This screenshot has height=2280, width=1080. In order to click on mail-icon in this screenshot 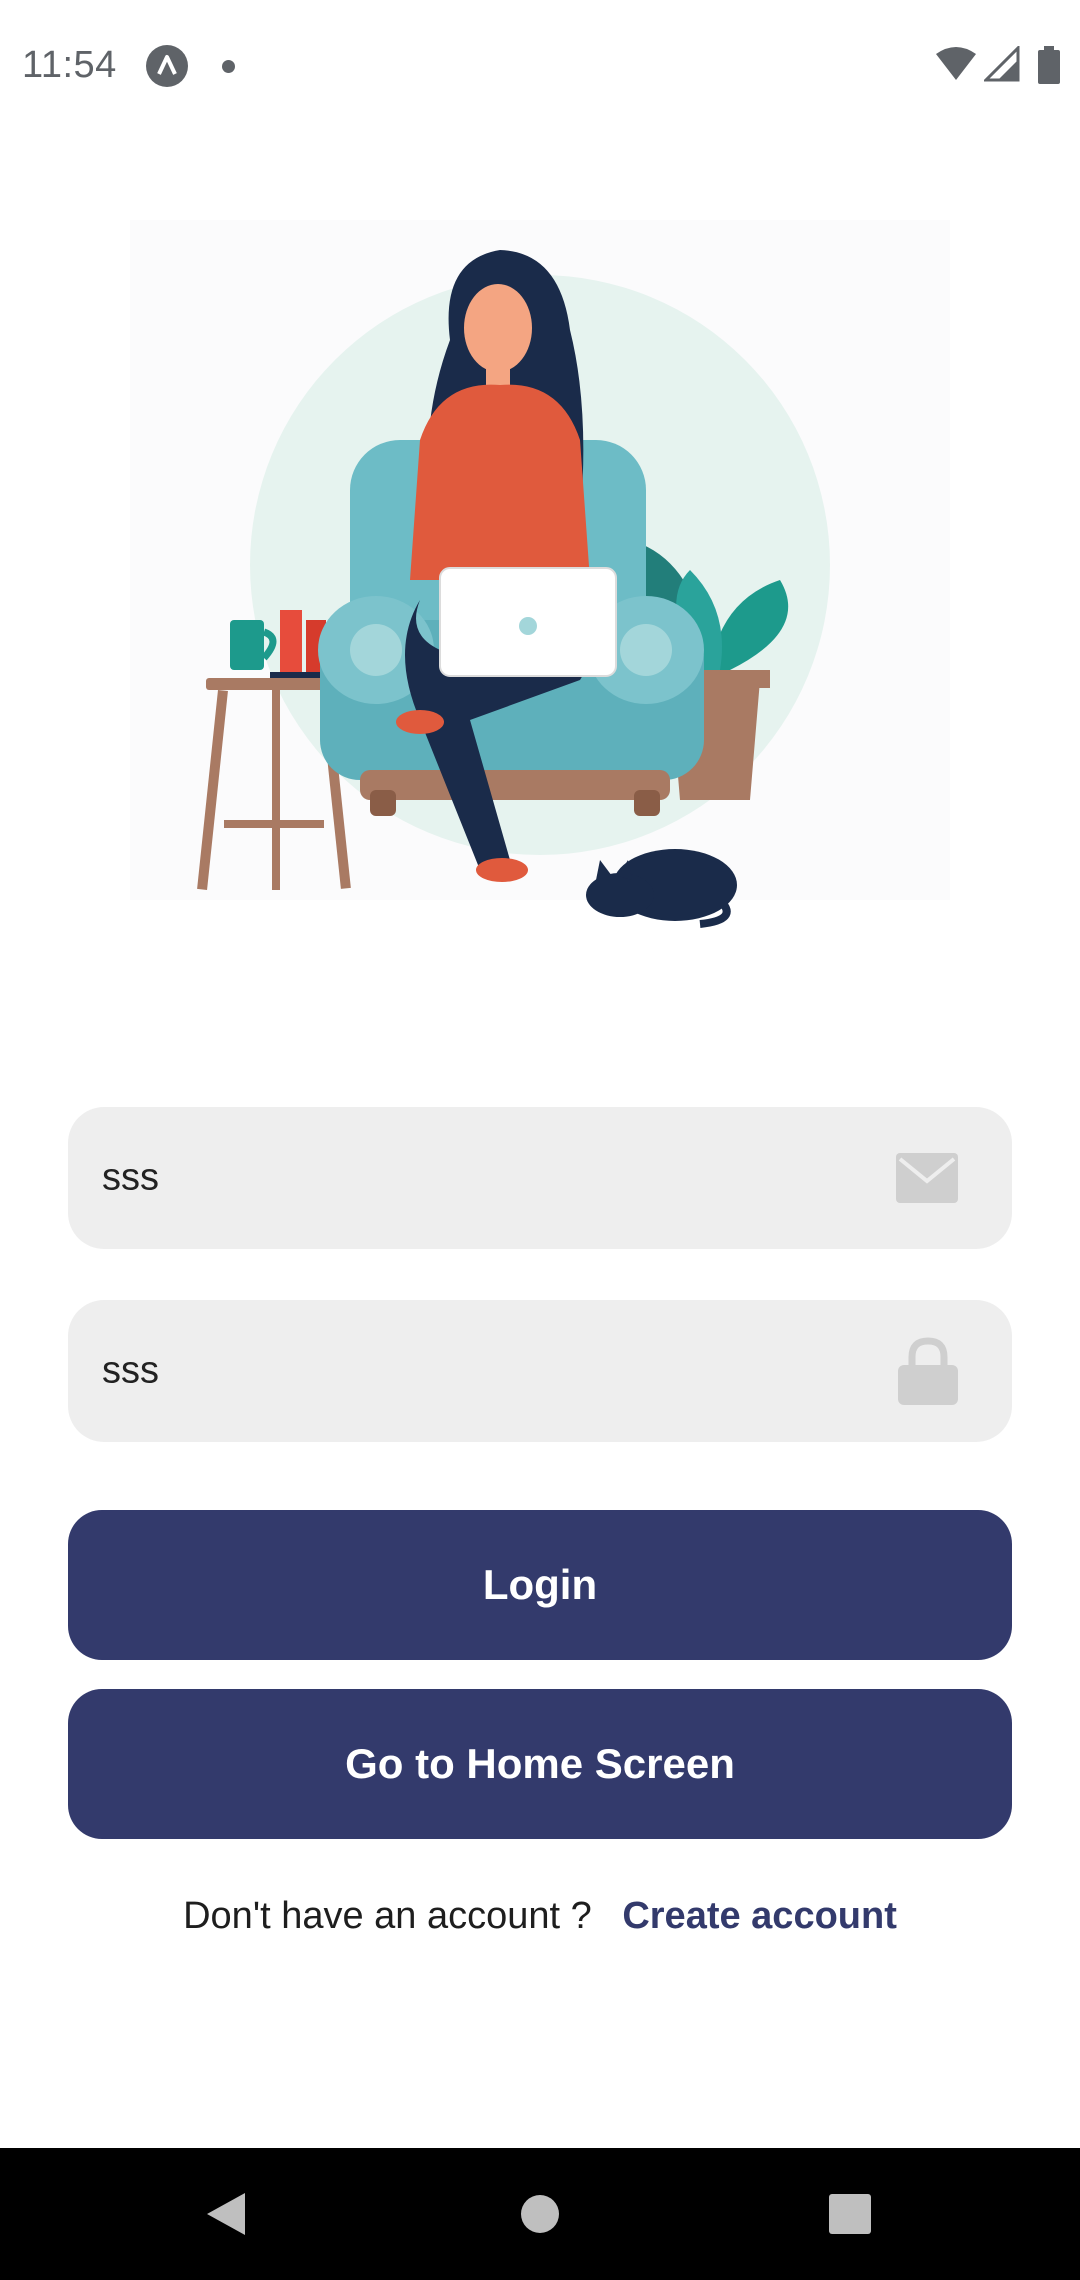, I will do `click(927, 1178)`.